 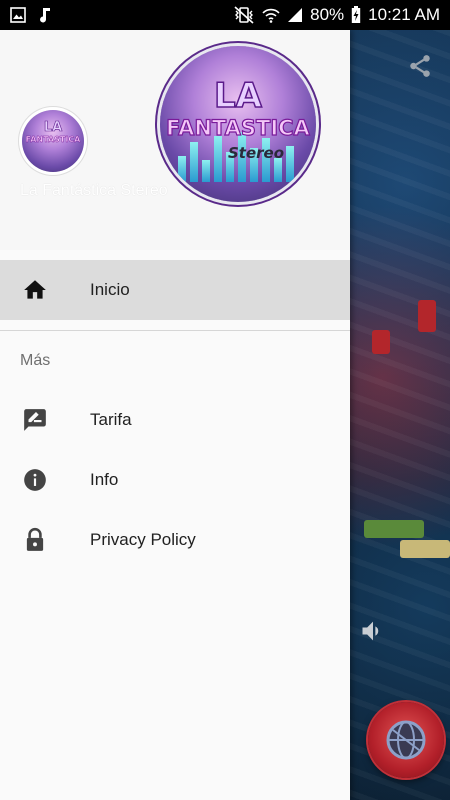 What do you see at coordinates (256, 153) in the screenshot?
I see `logo-text-stereo: Stereo` at bounding box center [256, 153].